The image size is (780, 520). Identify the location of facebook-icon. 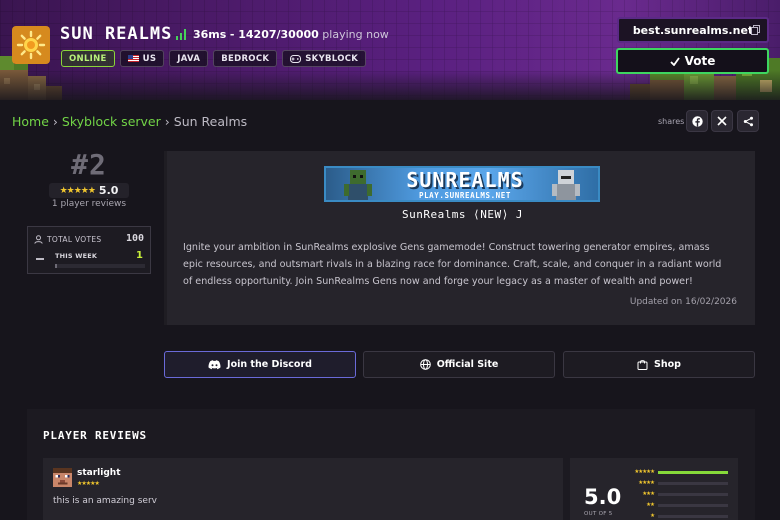
(697, 121).